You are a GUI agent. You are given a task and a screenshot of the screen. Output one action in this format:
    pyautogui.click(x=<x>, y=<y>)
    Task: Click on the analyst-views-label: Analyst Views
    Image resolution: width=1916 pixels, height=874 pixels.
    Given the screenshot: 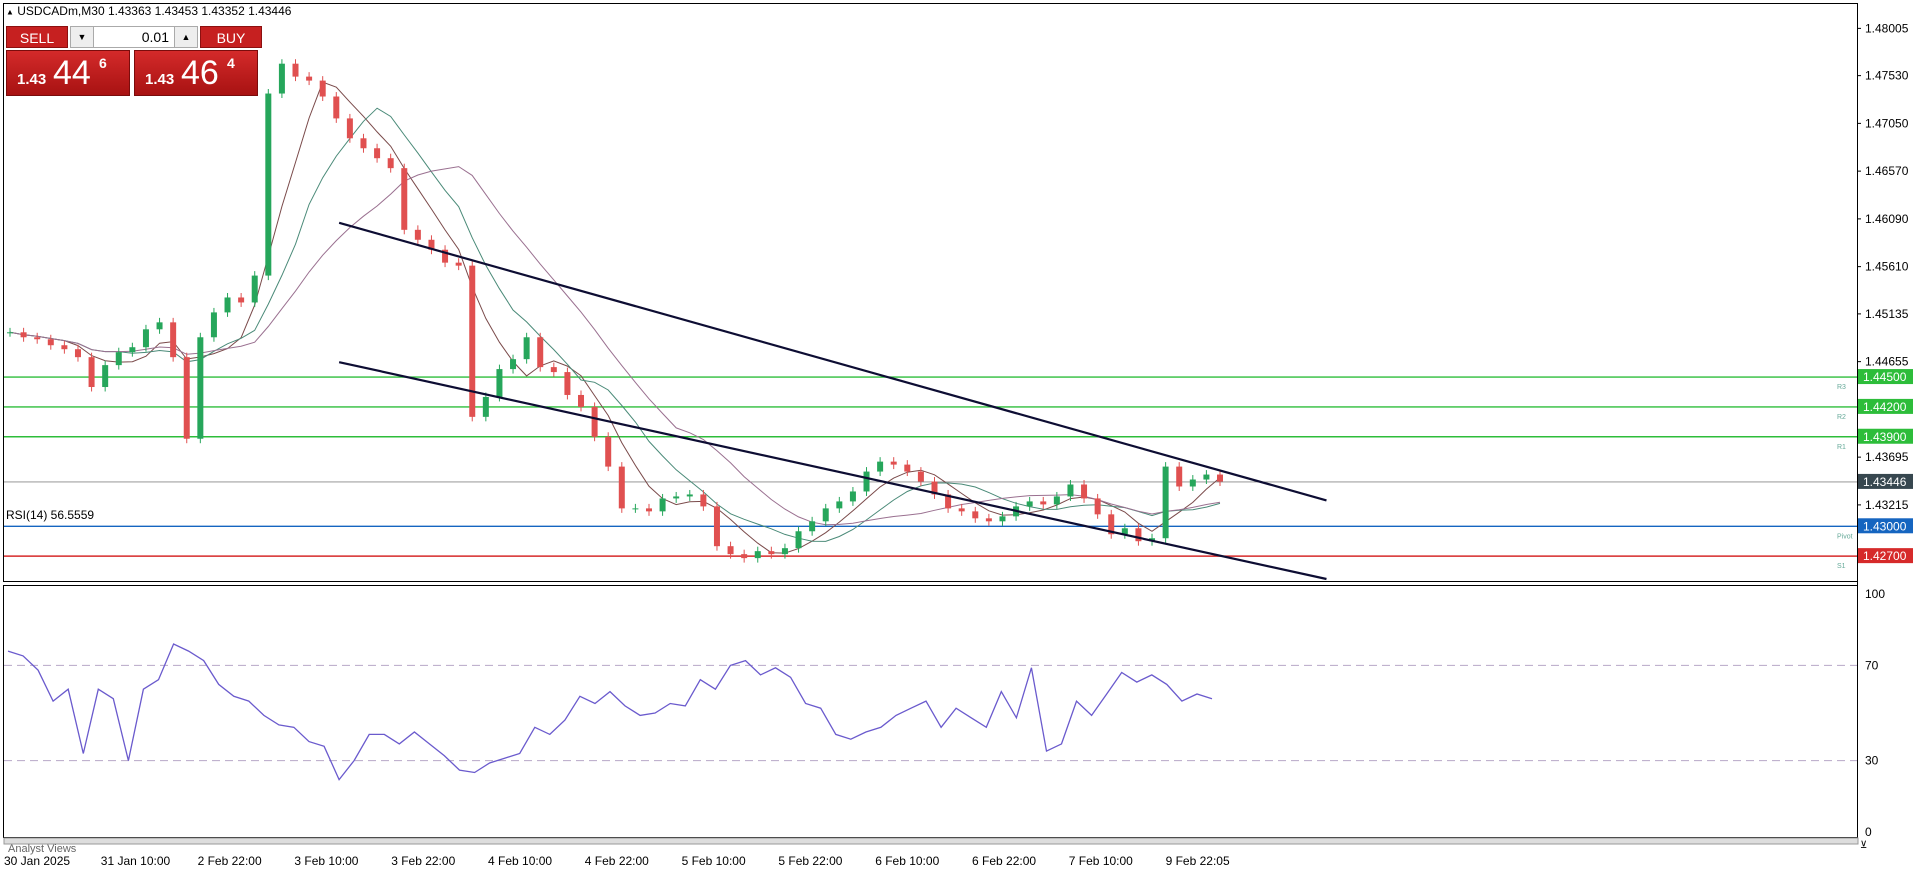 What is the action you would take?
    pyautogui.click(x=42, y=849)
    